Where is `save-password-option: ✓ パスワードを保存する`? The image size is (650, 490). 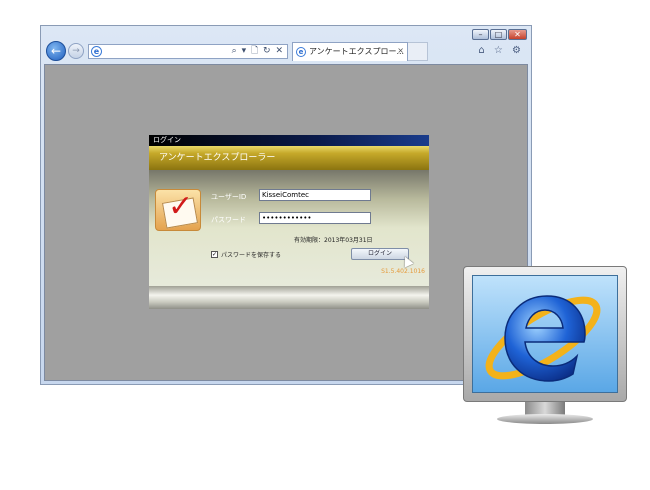 save-password-option: ✓ パスワードを保存する is located at coordinates (246, 254).